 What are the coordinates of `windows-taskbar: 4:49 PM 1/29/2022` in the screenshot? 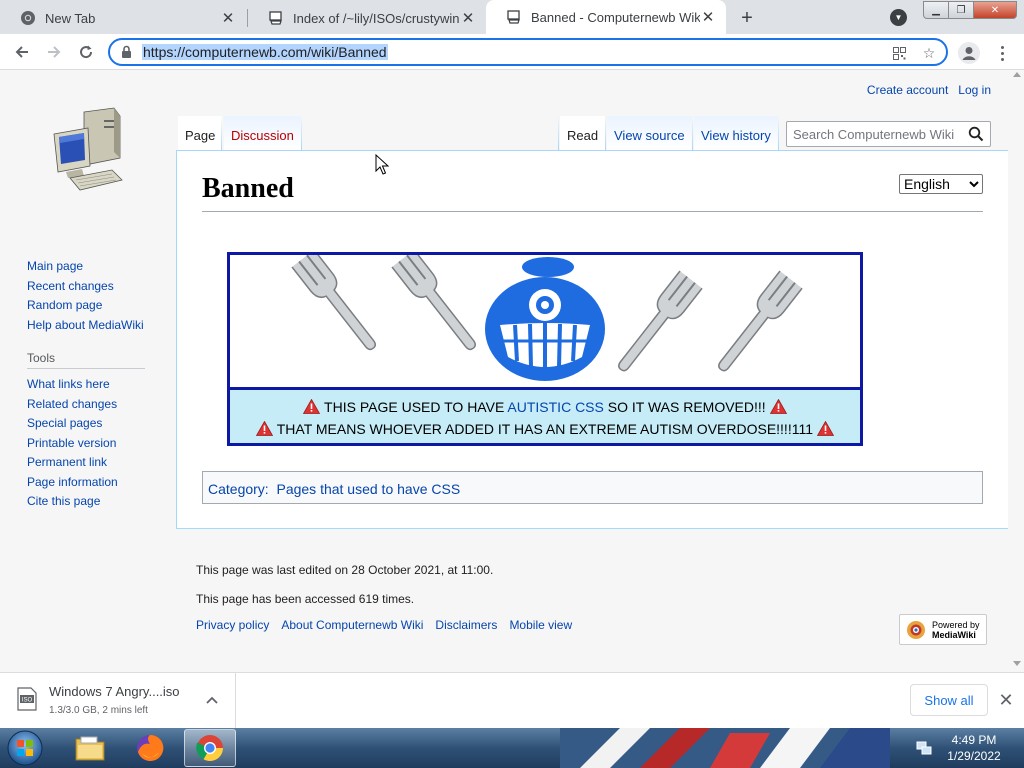 It's located at (512, 748).